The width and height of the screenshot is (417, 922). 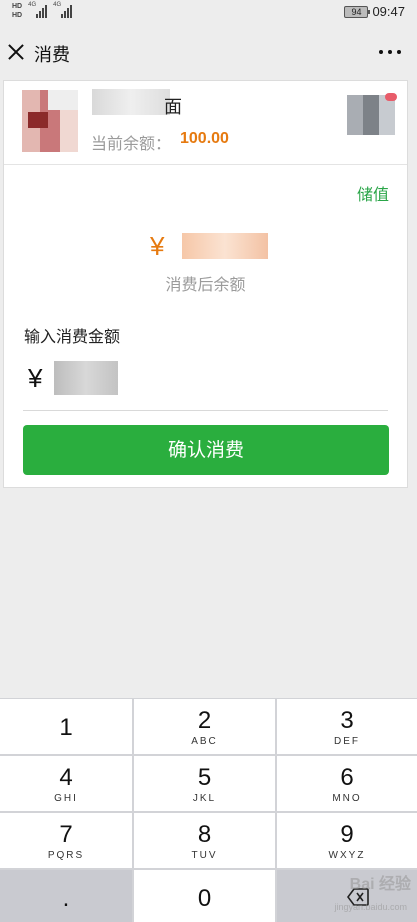 I want to click on key-8: 8 TUV, so click(x=204, y=840).